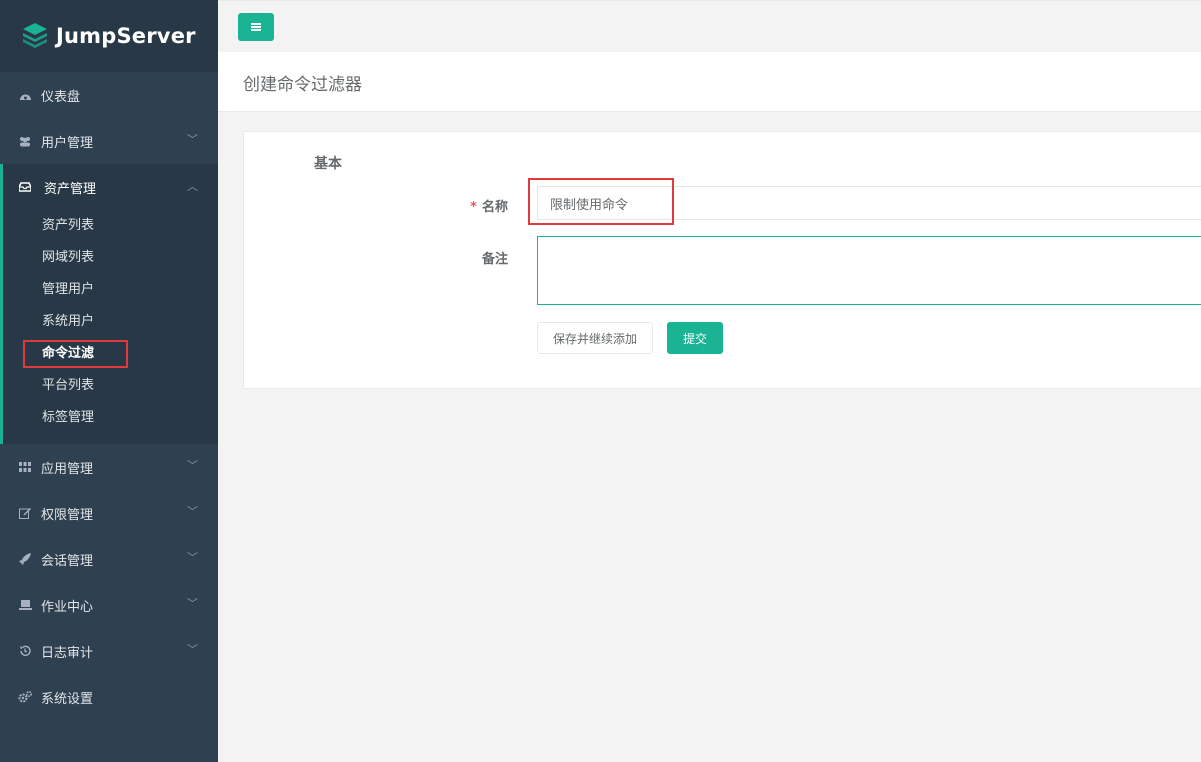 The image size is (1201, 762). What do you see at coordinates (25, 95) in the screenshot?
I see `dashboard-icon` at bounding box center [25, 95].